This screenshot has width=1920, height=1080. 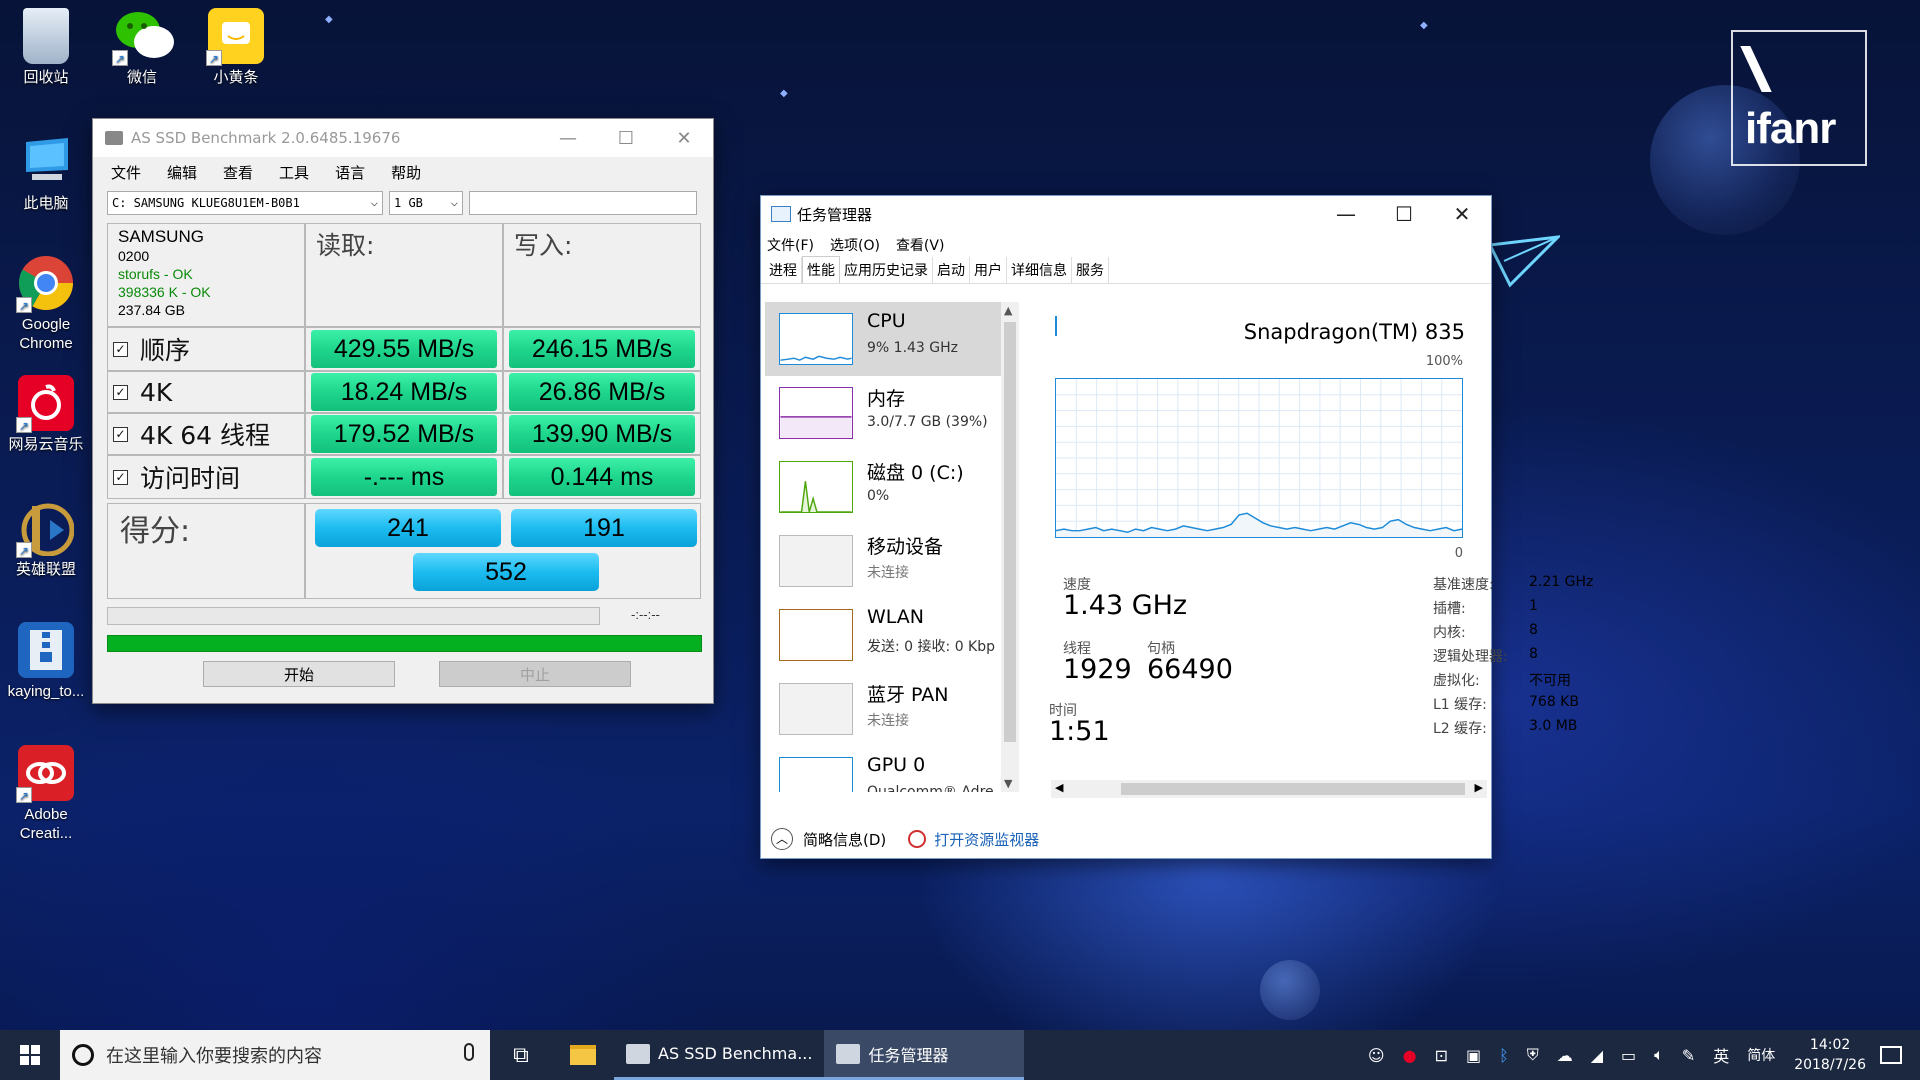 I want to click on netease-tray-icon: ●, so click(x=1410, y=1055).